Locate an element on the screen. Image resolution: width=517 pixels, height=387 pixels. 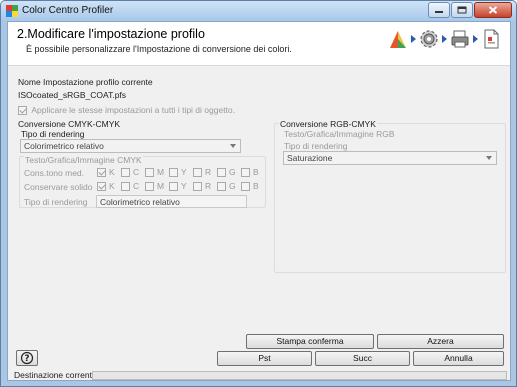
status-bar: Destinazione corrente is located at coordinates (259, 375).